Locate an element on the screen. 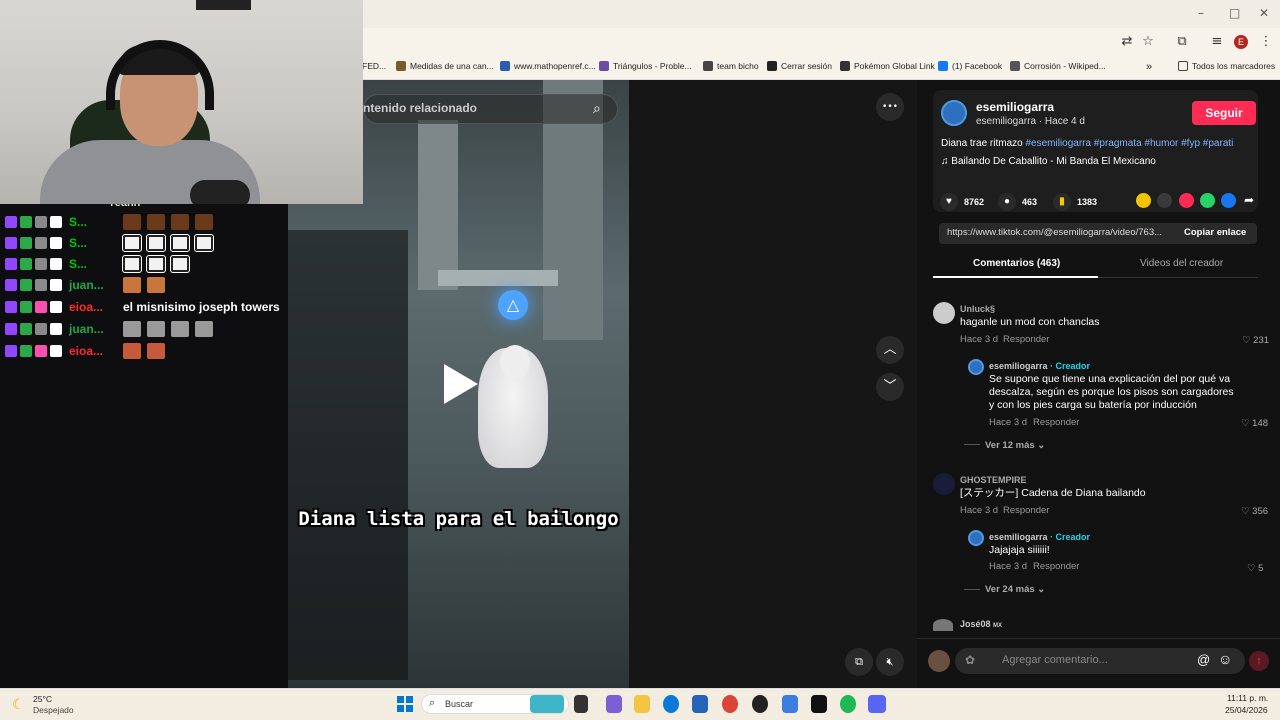 The image size is (1280, 720). chat-message: eioa... el misnisimo joseph towers is located at coordinates (142, 307).